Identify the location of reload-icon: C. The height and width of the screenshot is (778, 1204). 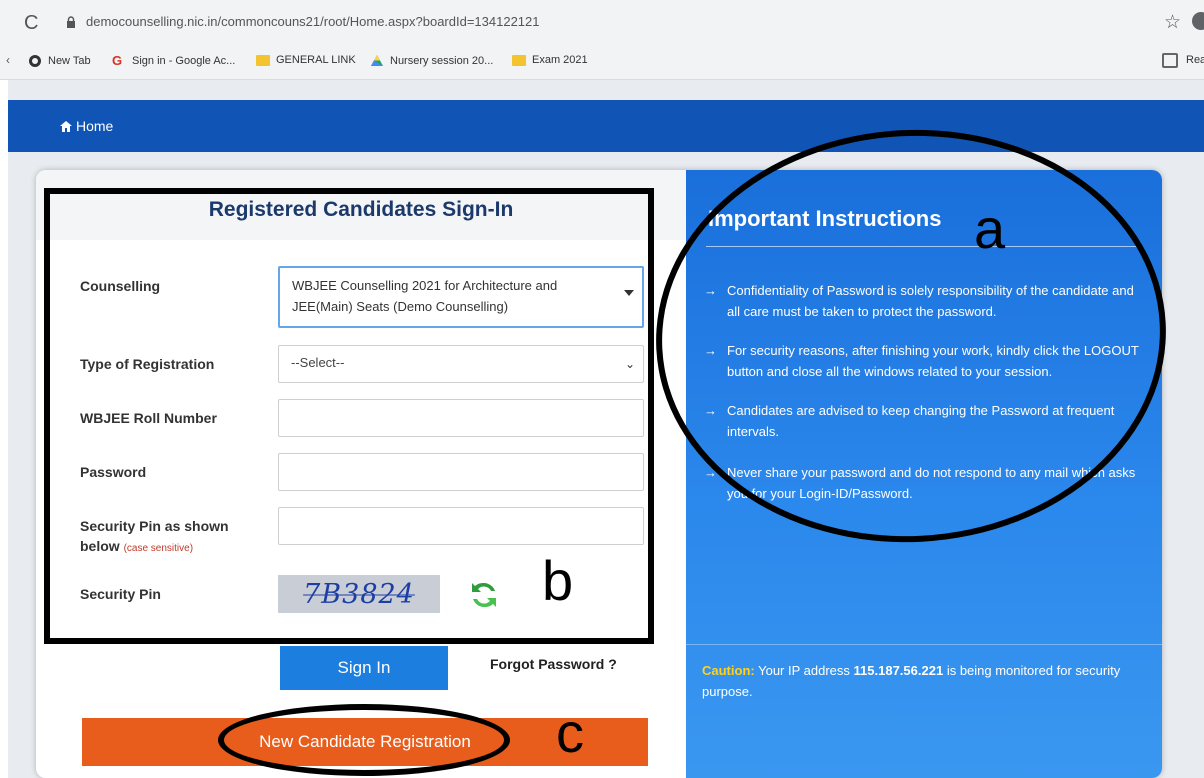
(31, 23).